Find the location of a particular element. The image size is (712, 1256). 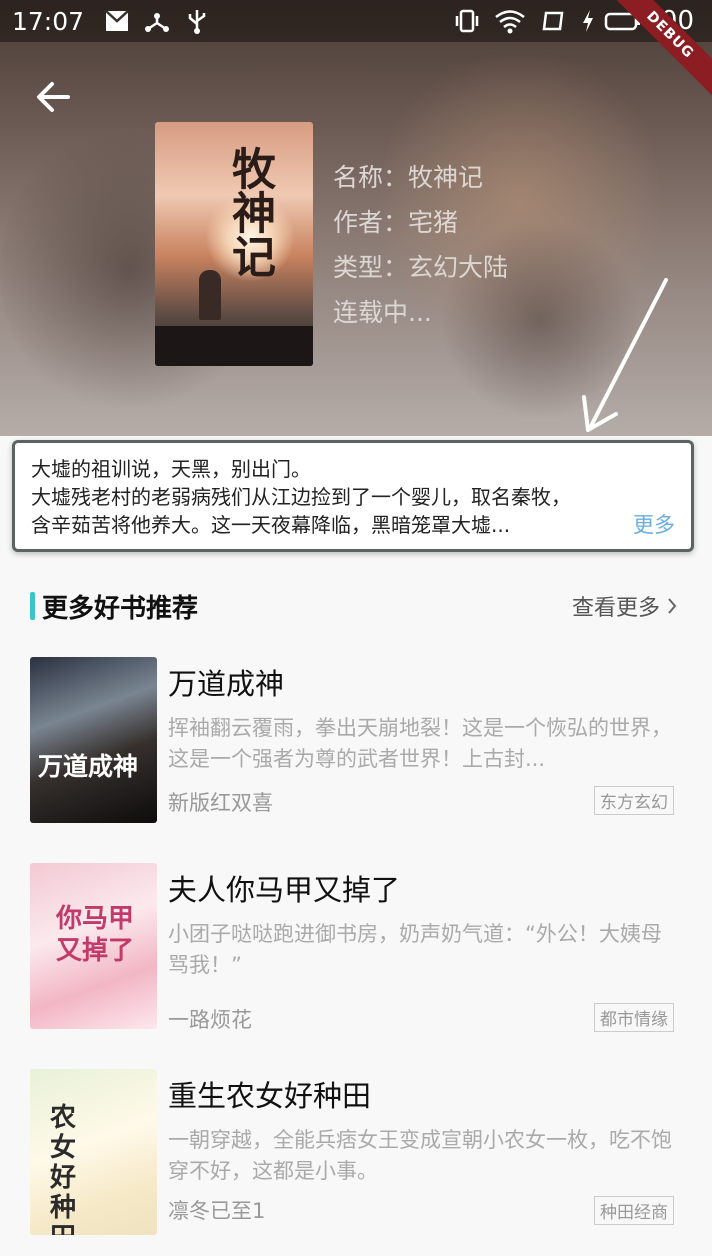

vibrate-icon is located at coordinates (467, 21).